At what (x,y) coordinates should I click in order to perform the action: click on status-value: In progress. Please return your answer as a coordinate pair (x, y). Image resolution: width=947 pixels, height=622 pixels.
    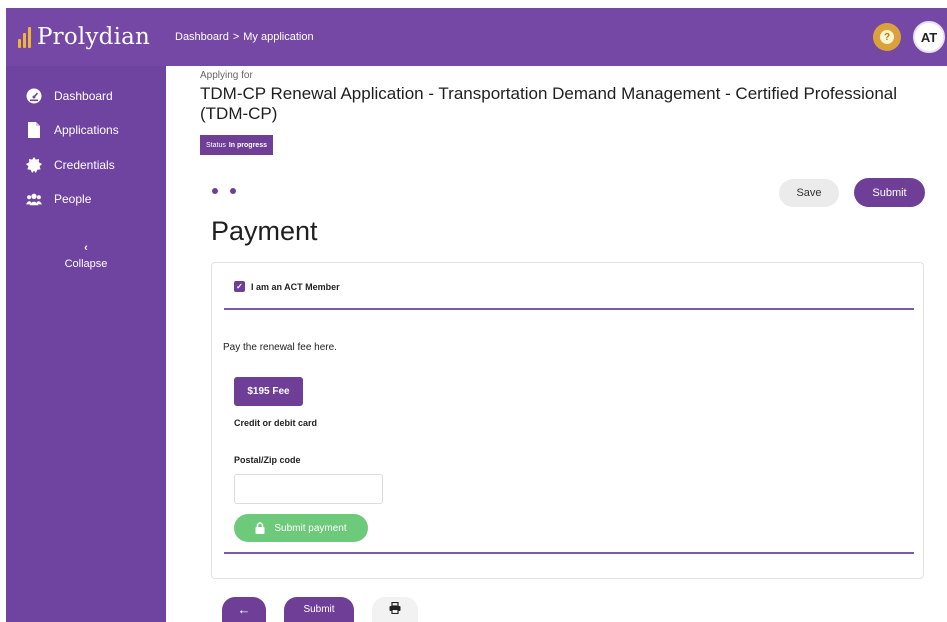
    Looking at the image, I should click on (247, 145).